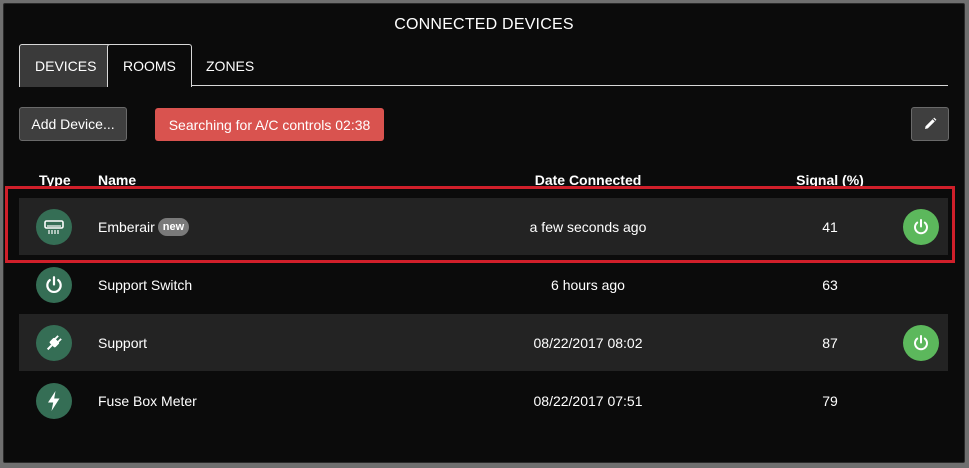  Describe the element at coordinates (149, 65) in the screenshot. I see `tab-rooms: ROOMS` at that location.